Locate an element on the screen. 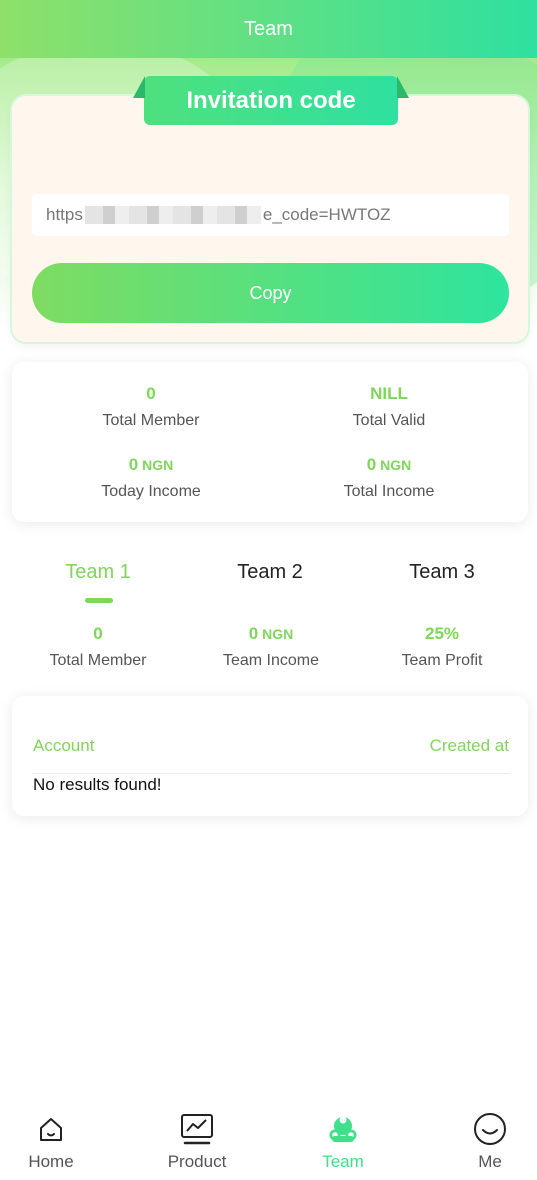 The height and width of the screenshot is (1180, 537). chart-icon is located at coordinates (197, 1129).